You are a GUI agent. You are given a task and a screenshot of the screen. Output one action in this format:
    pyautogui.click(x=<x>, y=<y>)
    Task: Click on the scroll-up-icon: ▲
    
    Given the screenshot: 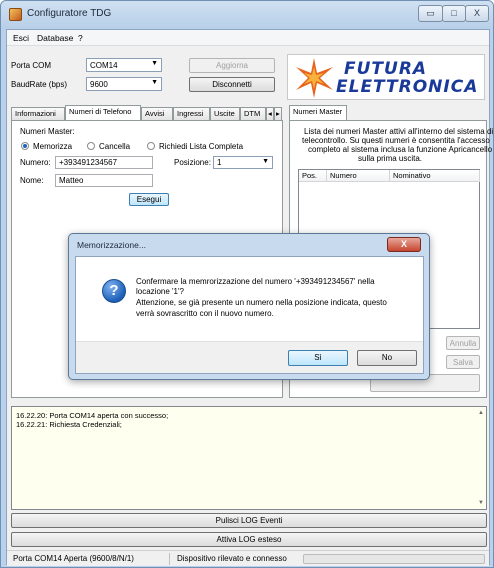 What is the action you would take?
    pyautogui.click(x=481, y=413)
    